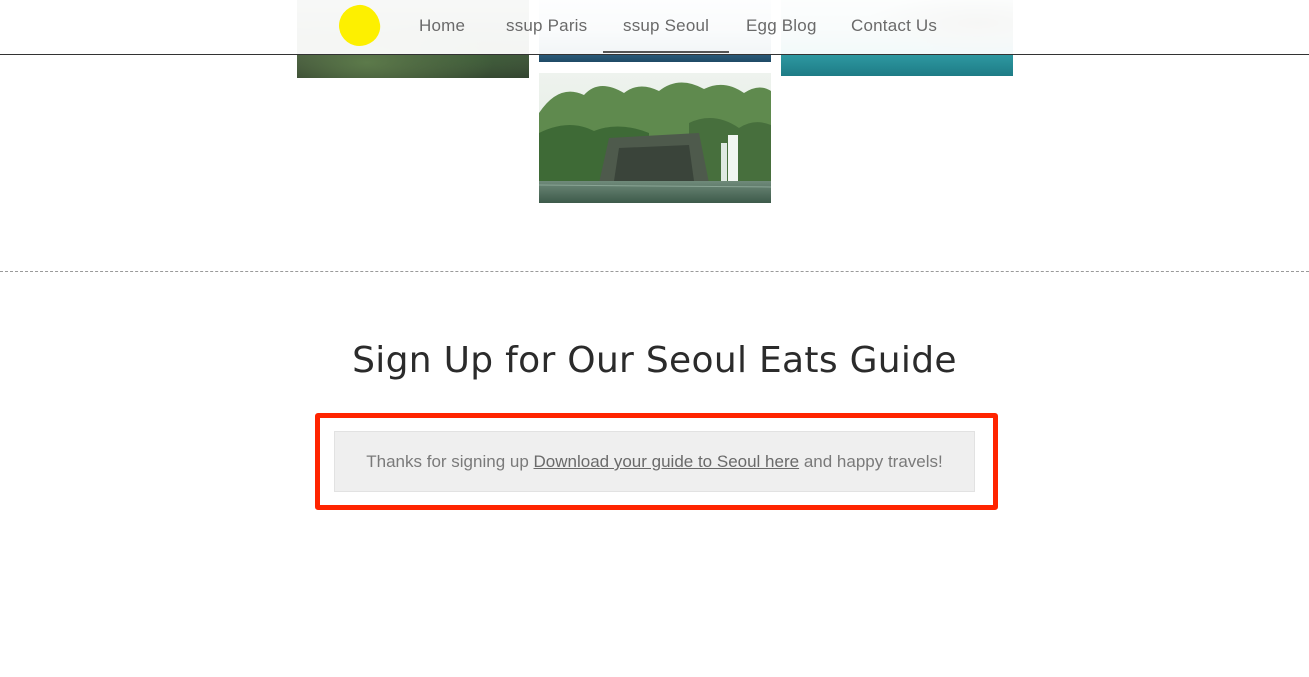  What do you see at coordinates (666, 26) in the screenshot?
I see `nav-item-ssup-seoul: ssup Seoul` at bounding box center [666, 26].